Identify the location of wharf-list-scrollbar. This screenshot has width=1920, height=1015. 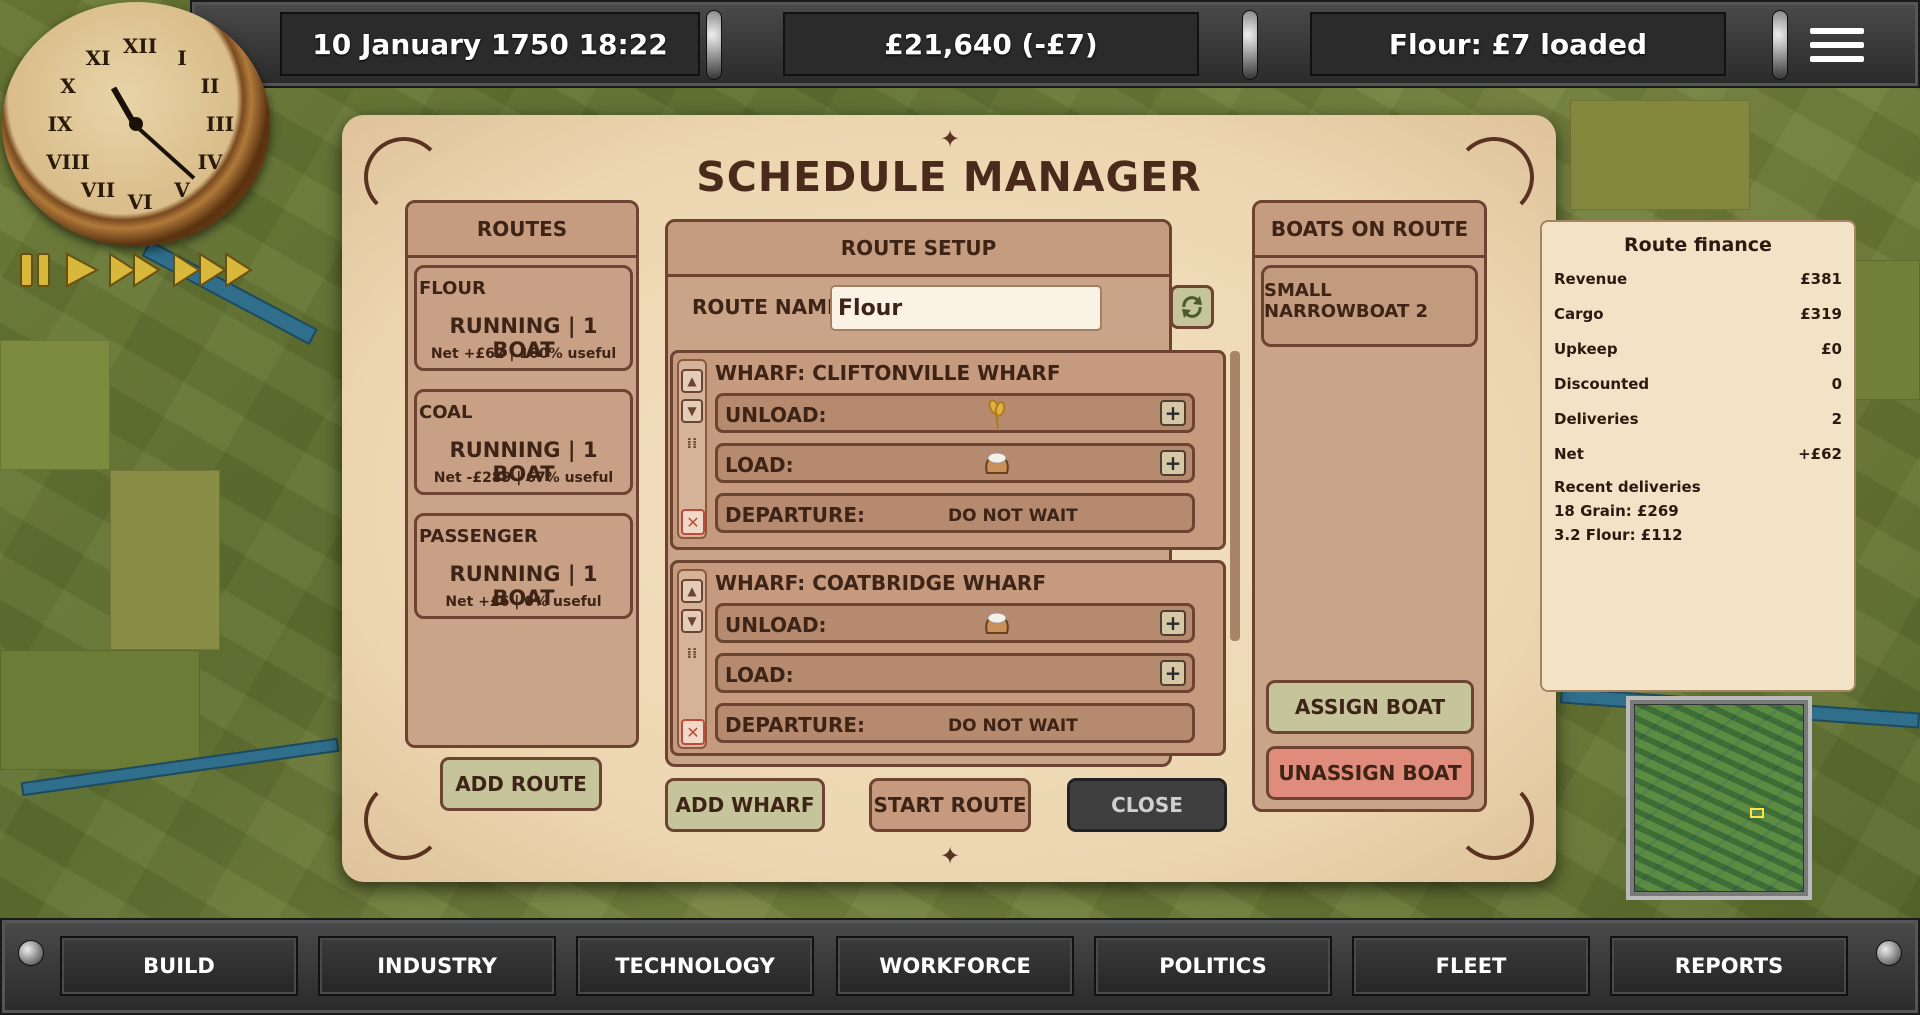
(1235, 496).